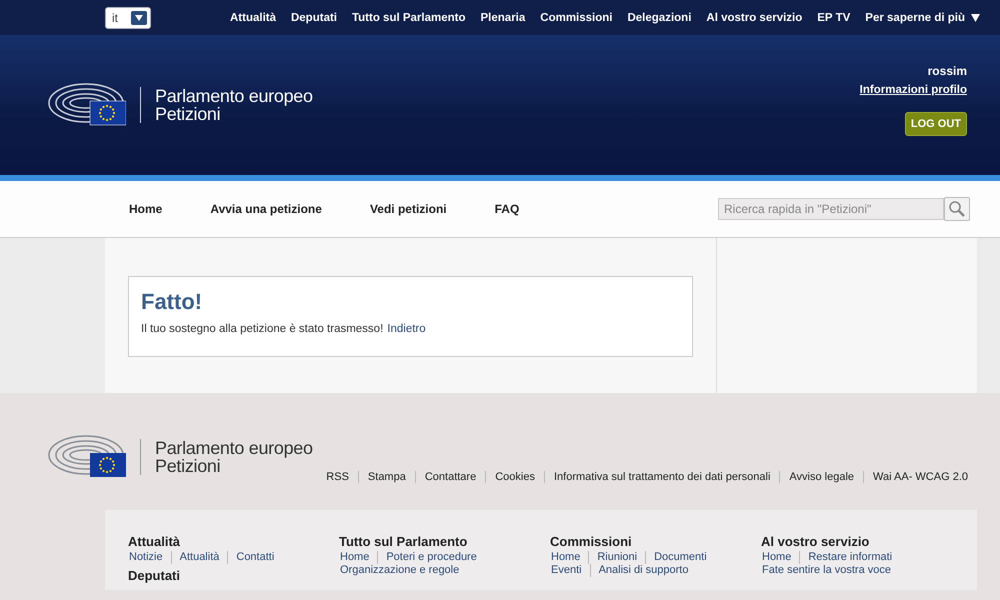 This screenshot has width=1000, height=600. What do you see at coordinates (830, 570) in the screenshot?
I see `sitemap-link: Fate sentire la vostra voce` at bounding box center [830, 570].